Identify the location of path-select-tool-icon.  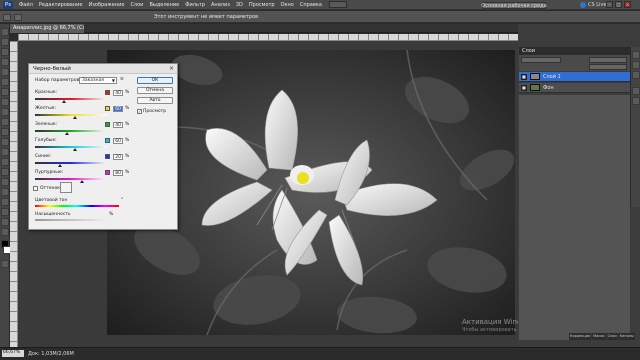
(5, 192).